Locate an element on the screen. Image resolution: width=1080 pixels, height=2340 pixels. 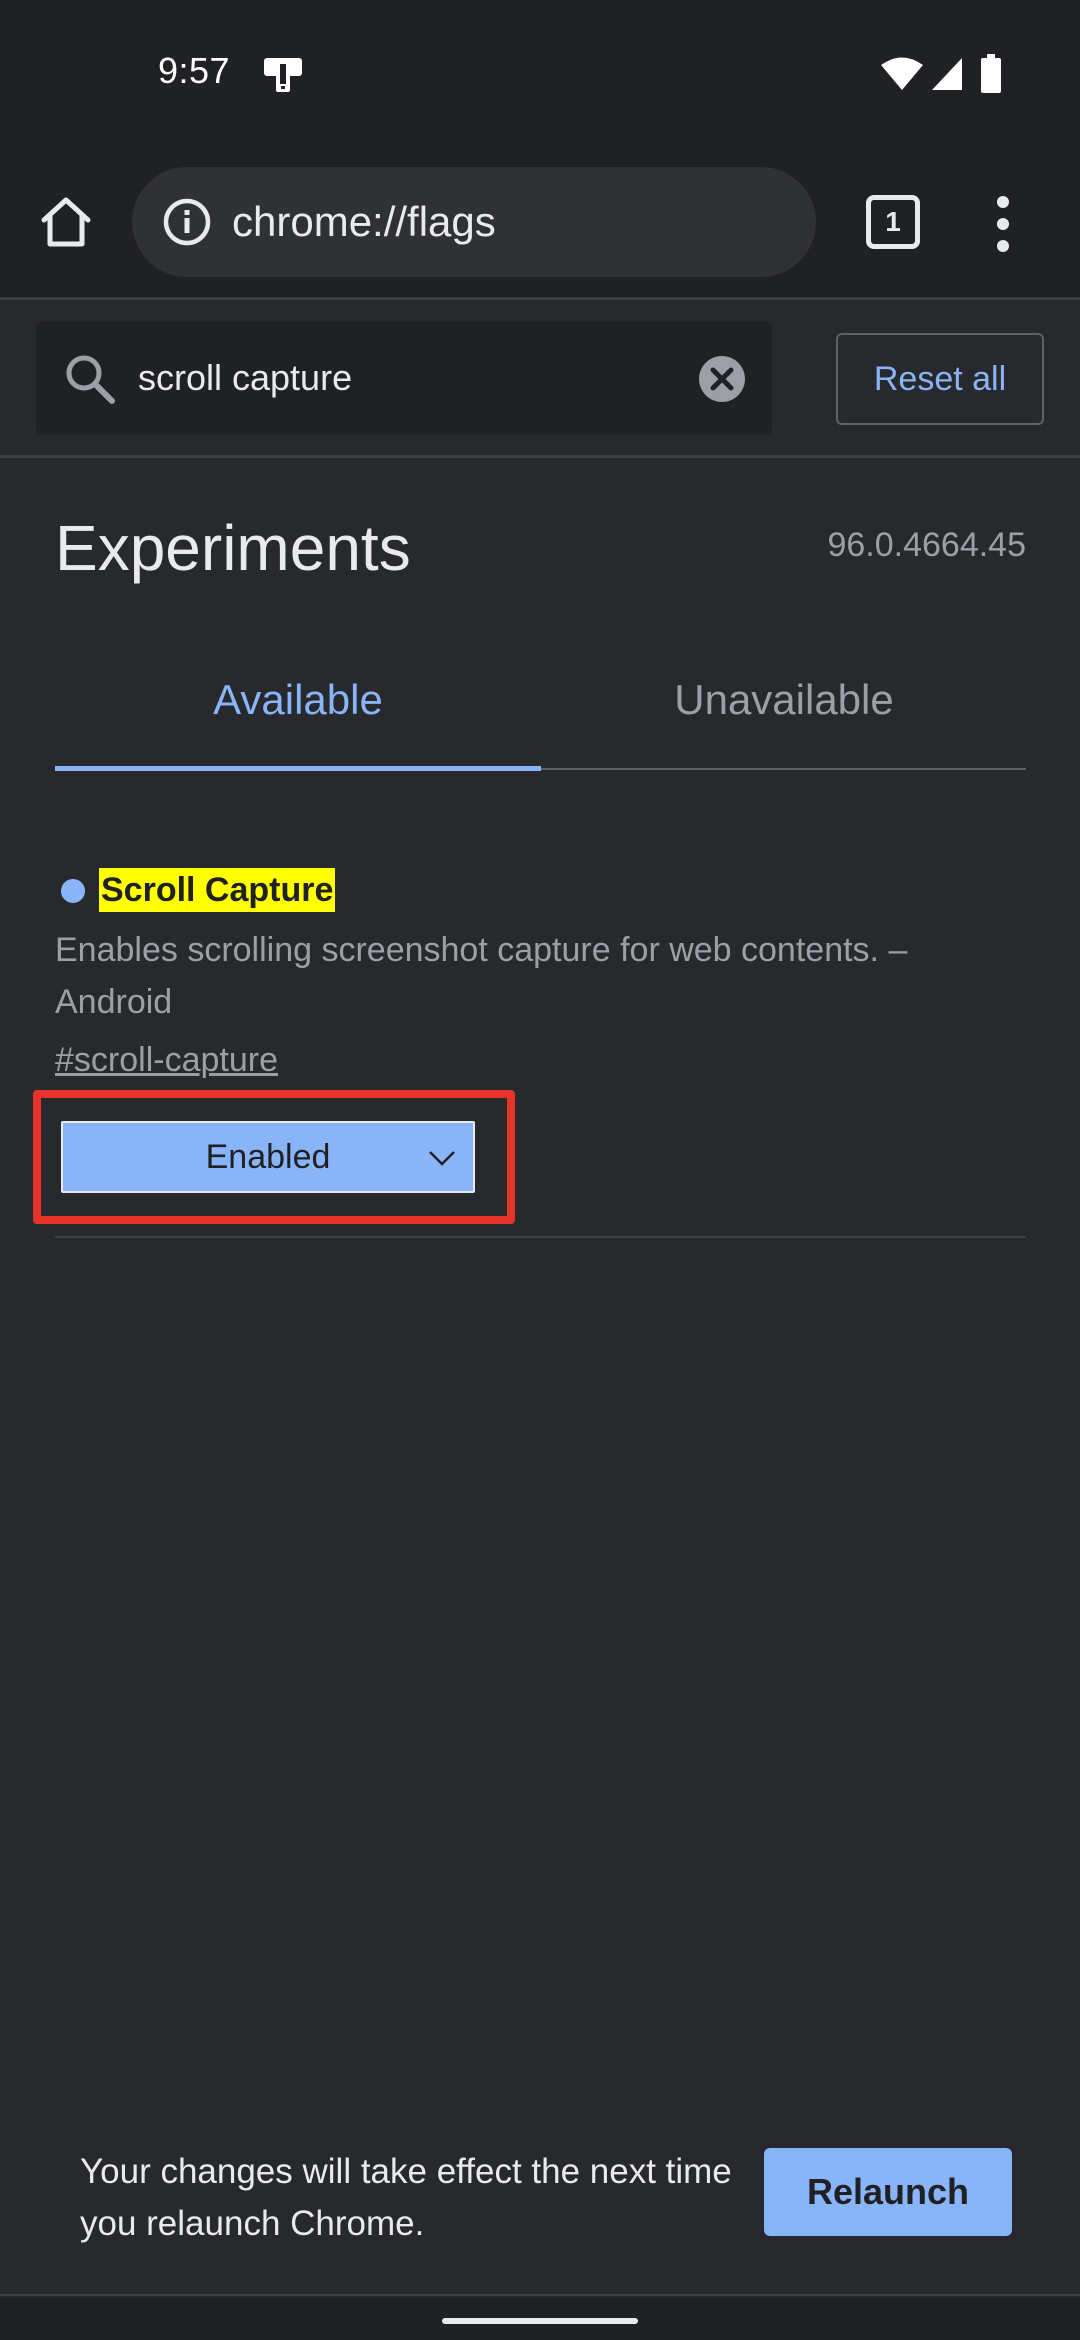
selected-value: Enabled is located at coordinates (268, 1157).